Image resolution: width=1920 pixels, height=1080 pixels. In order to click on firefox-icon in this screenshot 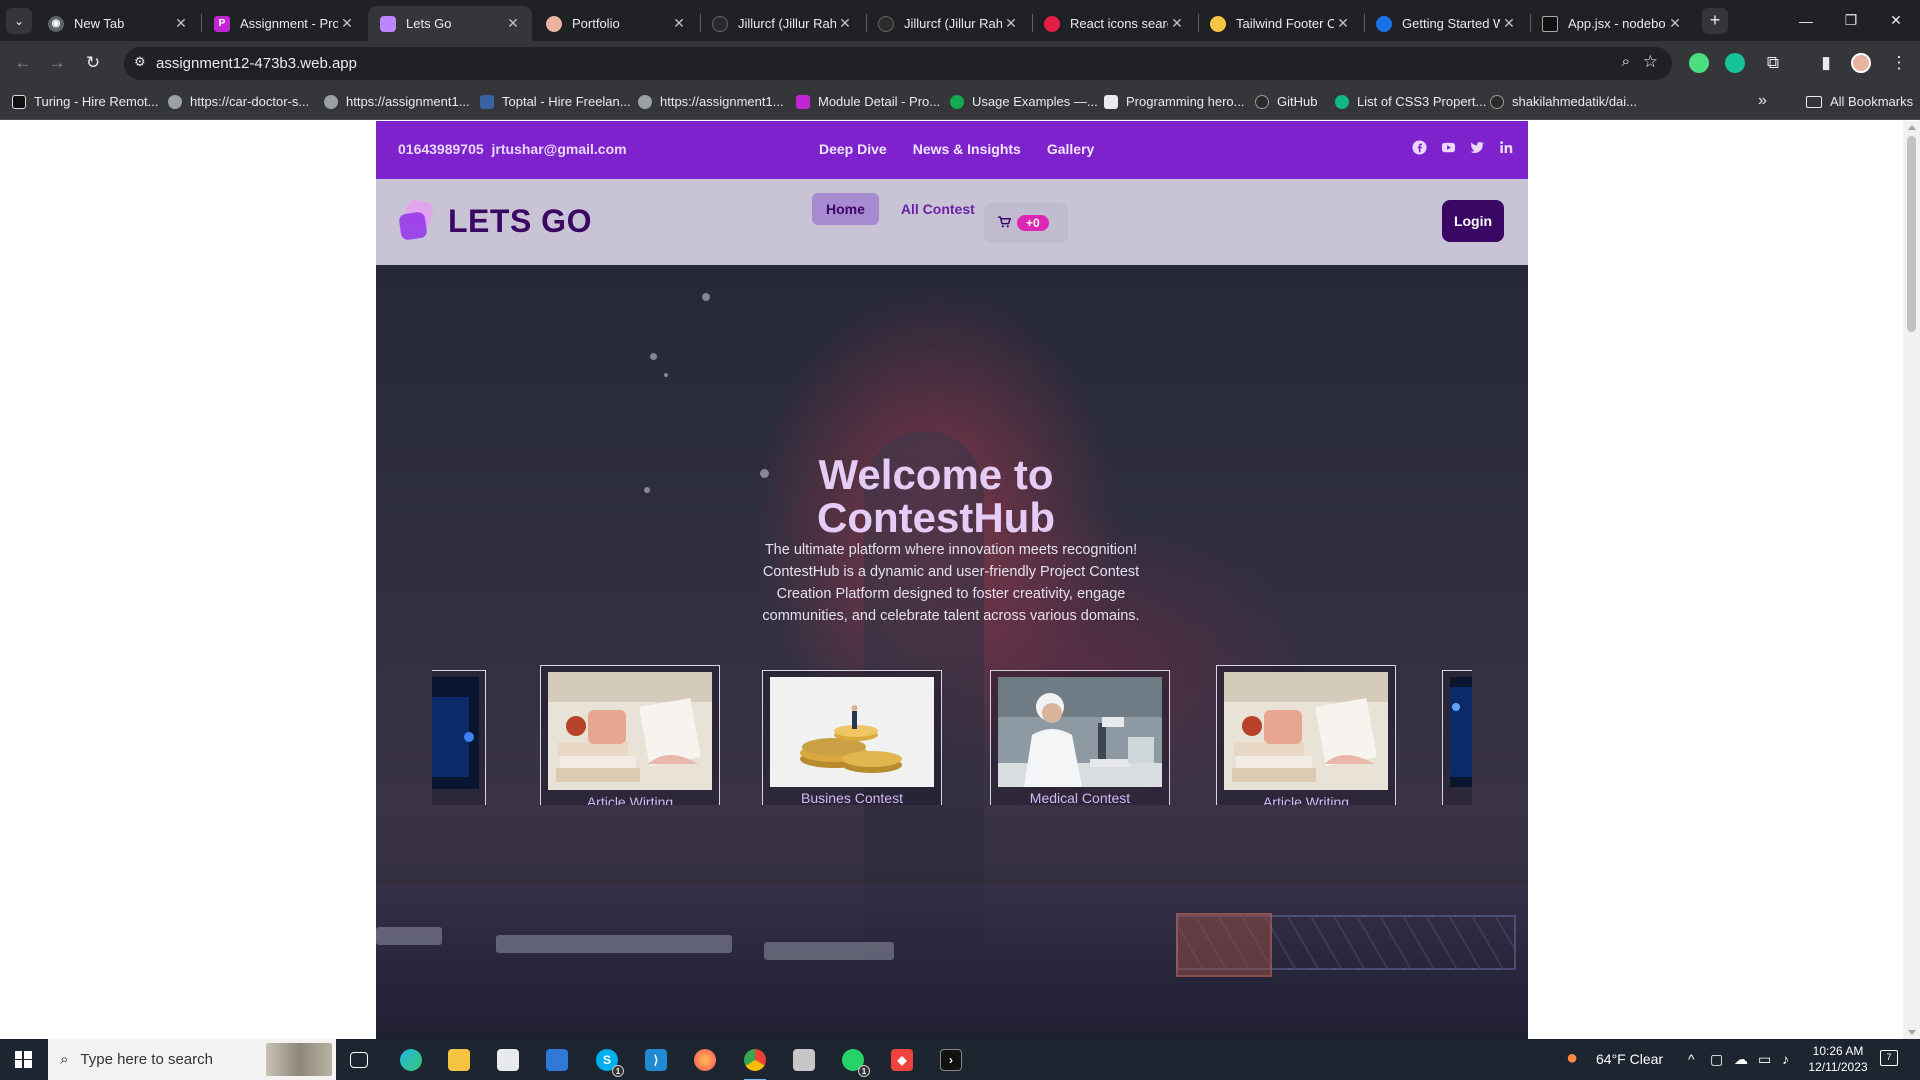, I will do `click(705, 1060)`.